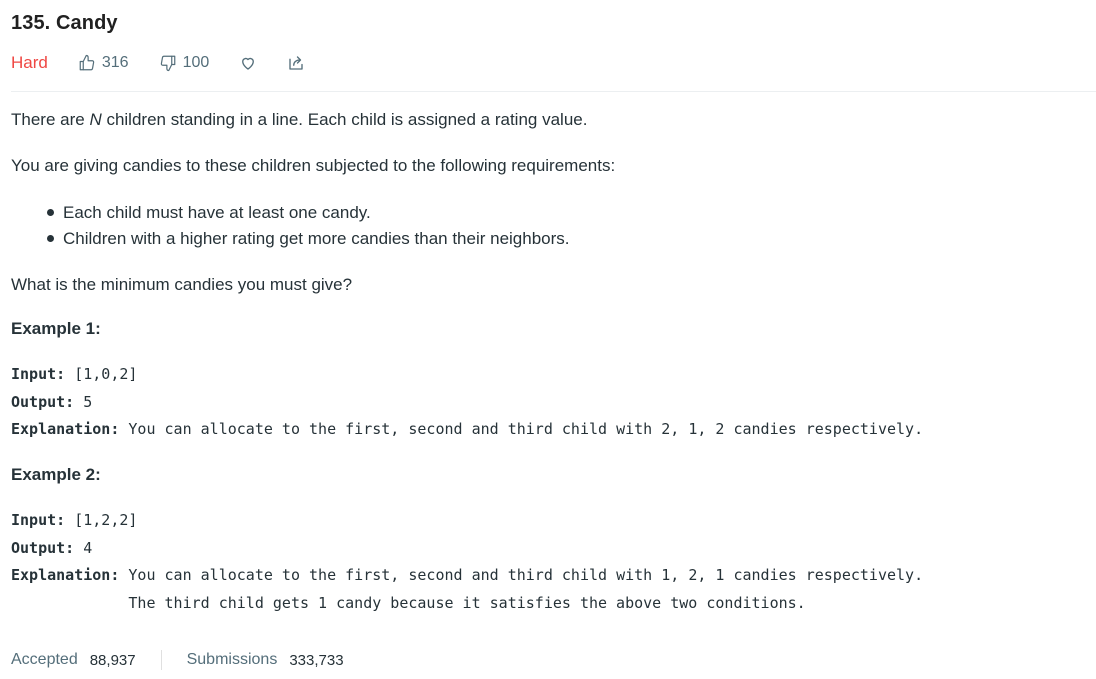  Describe the element at coordinates (83, 401) in the screenshot. I see `output-value: 5` at that location.